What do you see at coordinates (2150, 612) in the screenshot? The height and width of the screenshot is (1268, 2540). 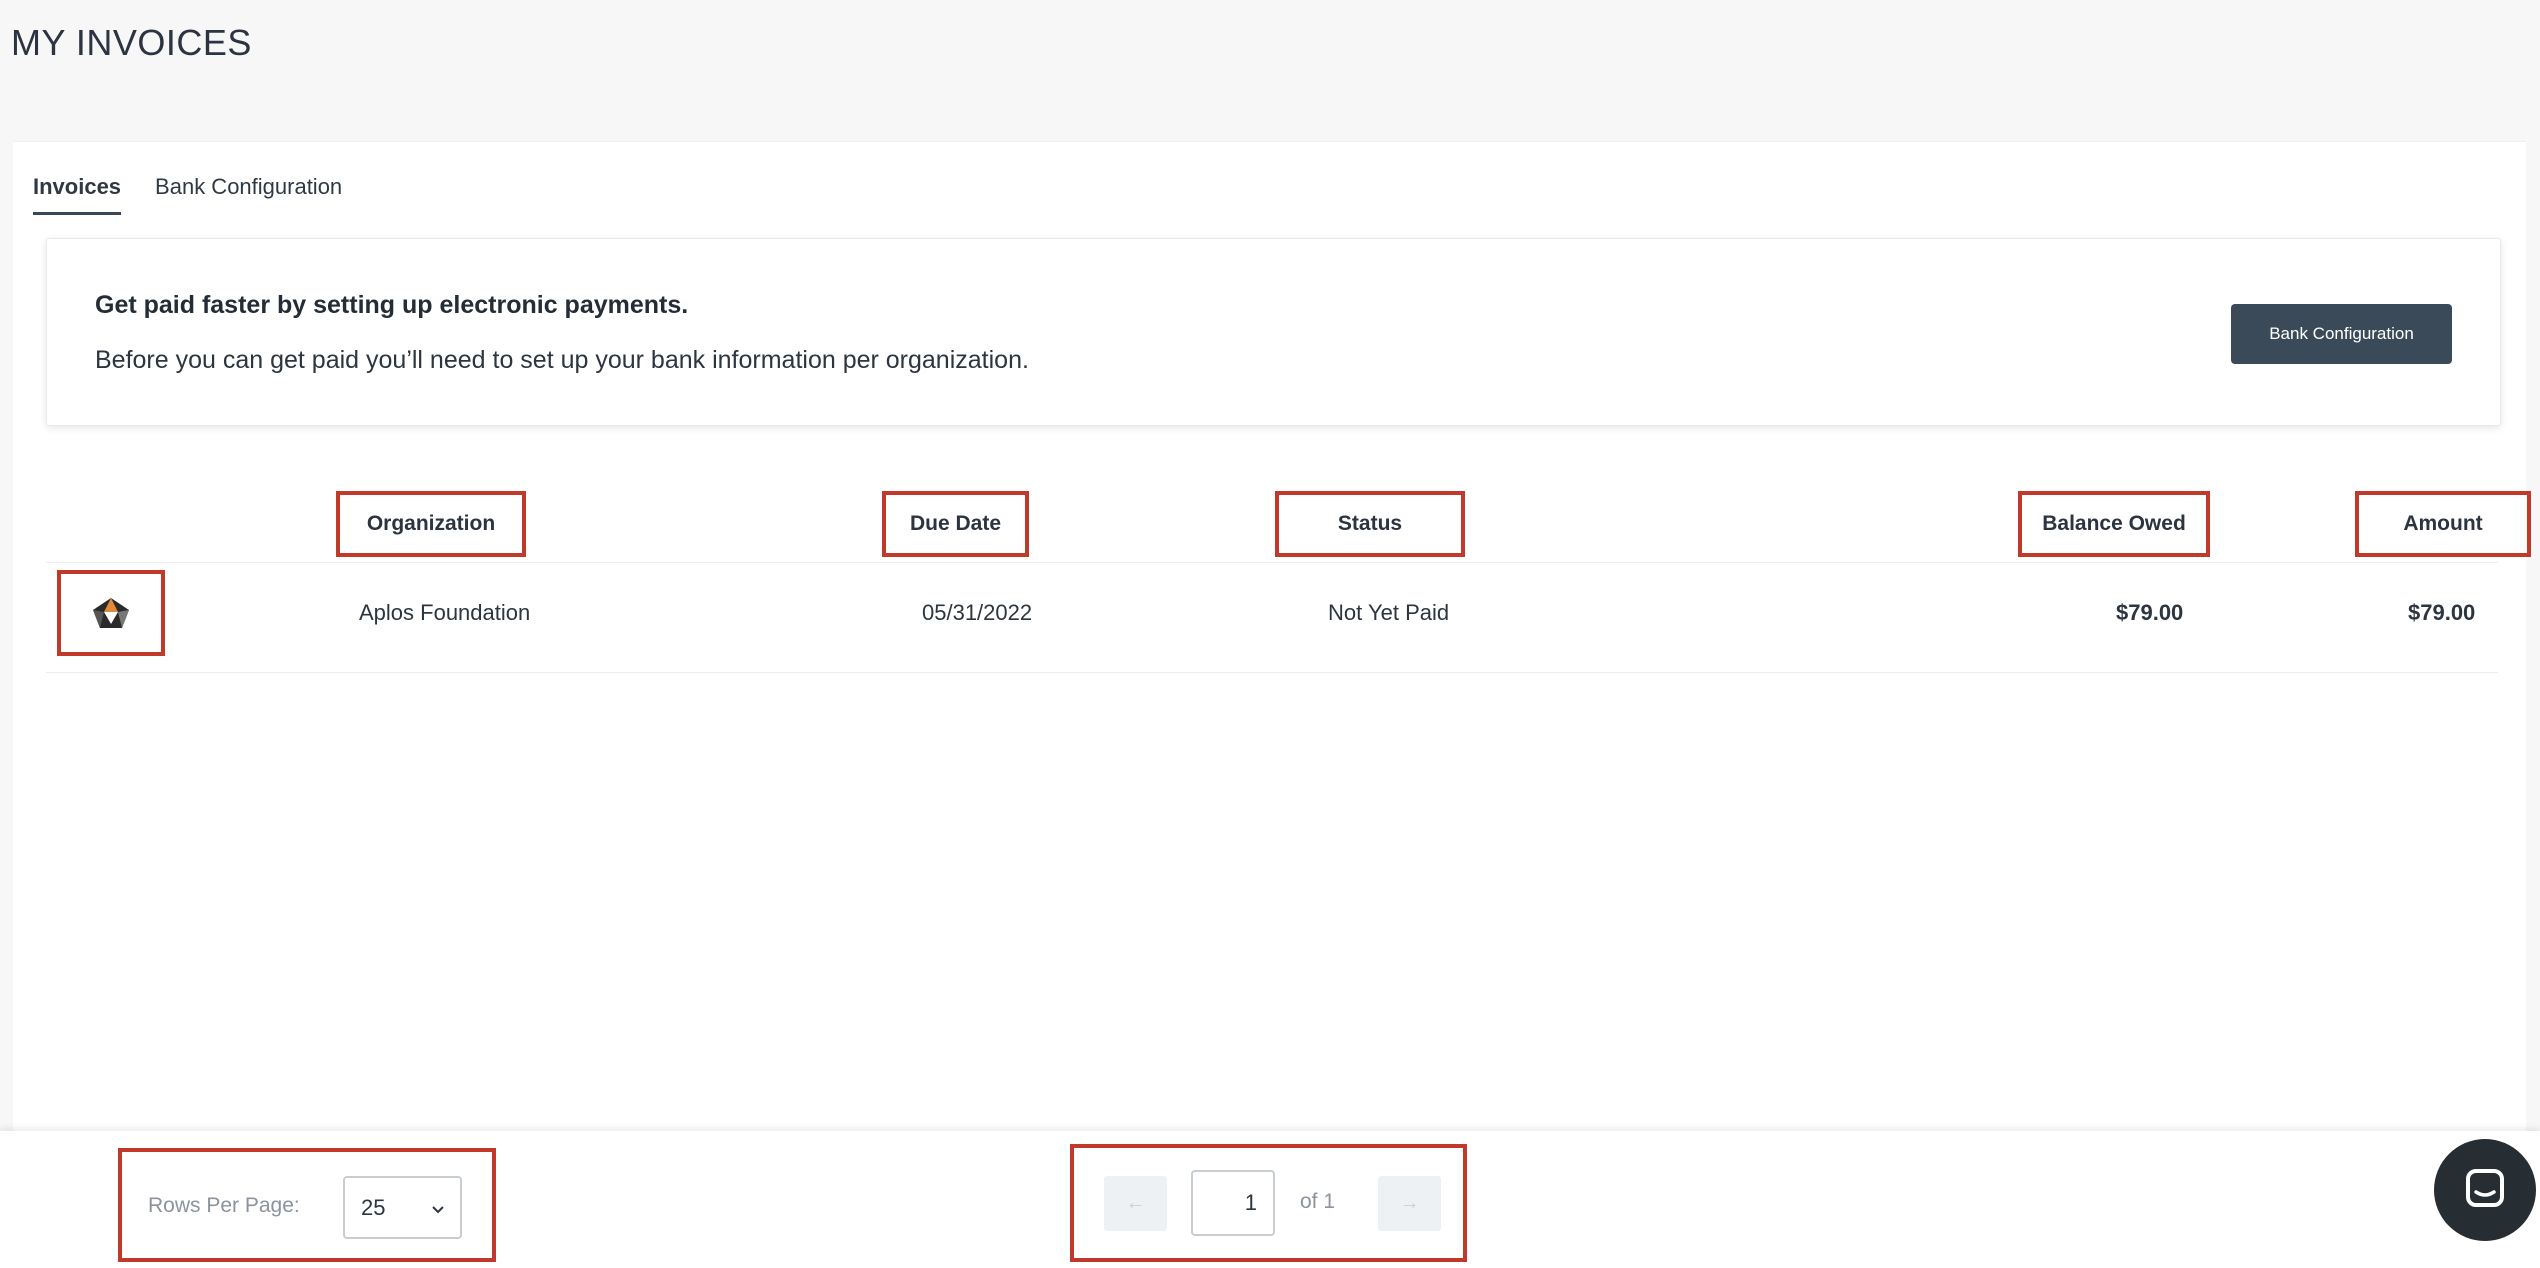 I see `cell-balance-owed: $79.00` at bounding box center [2150, 612].